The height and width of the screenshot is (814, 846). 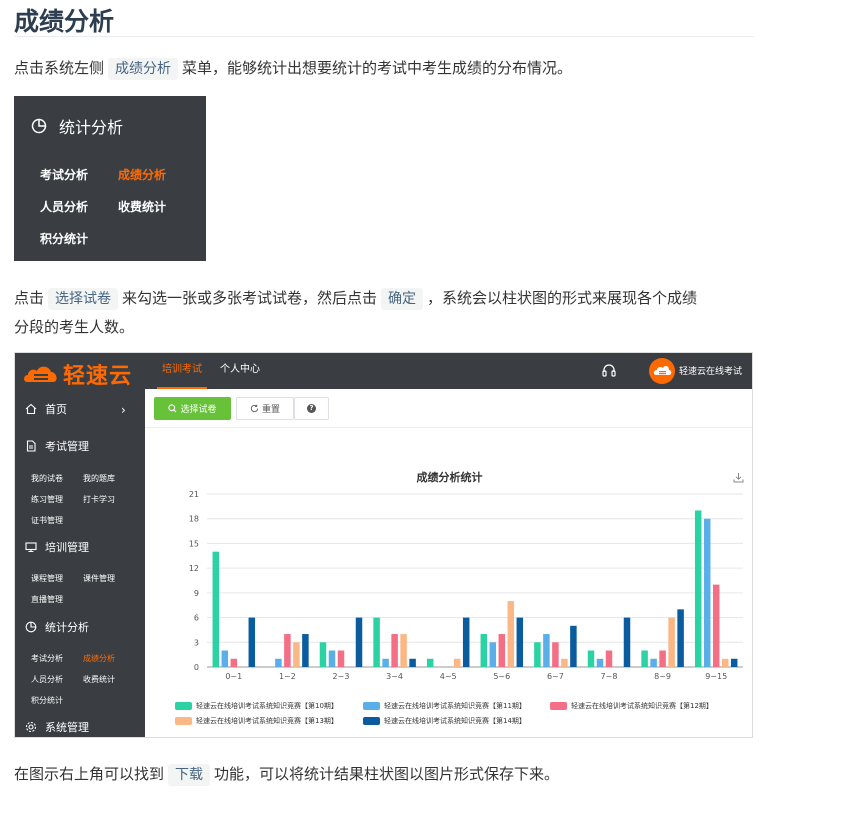 What do you see at coordinates (377, 68) in the screenshot?
I see `text: 菜单，能够统计出想要统计的考试中考生成绩的分布情况。` at bounding box center [377, 68].